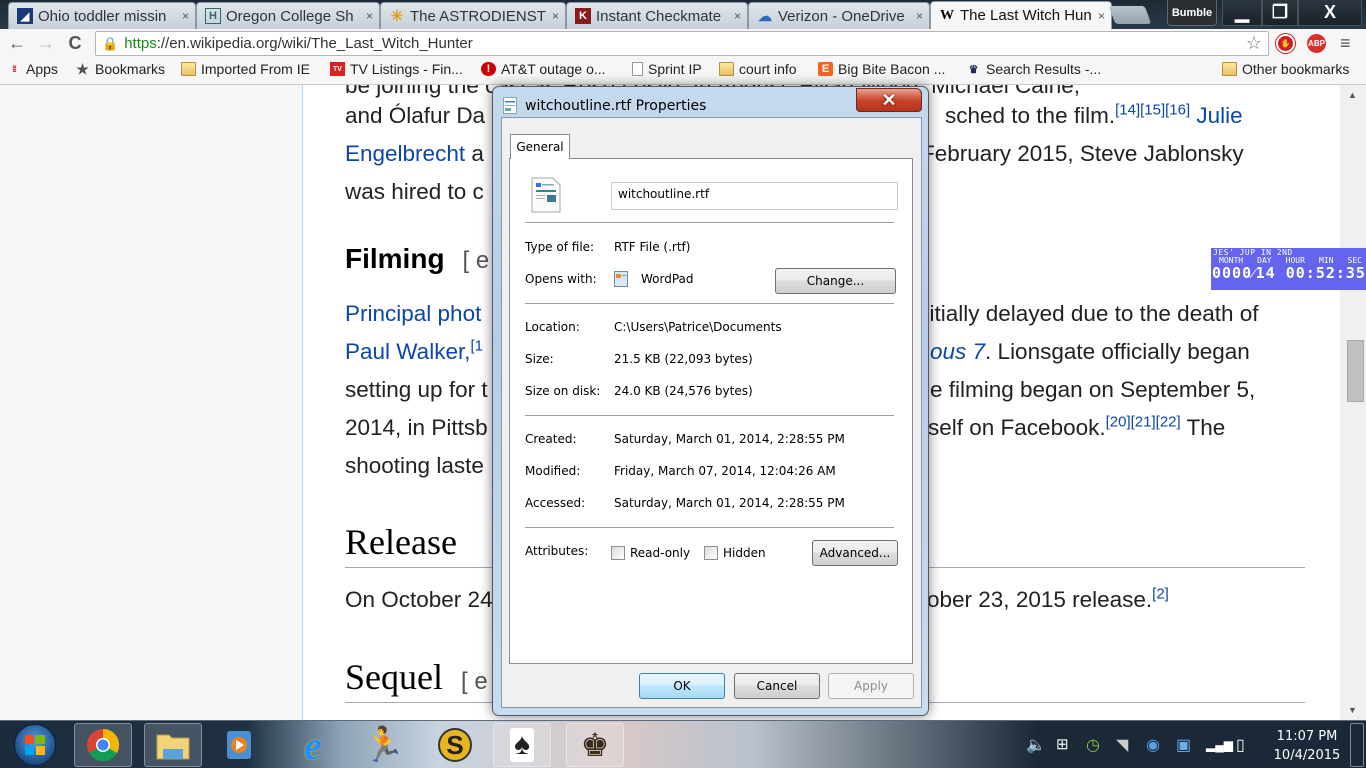 The width and height of the screenshot is (1366, 768). I want to click on taskbar-media-player, so click(239, 745).